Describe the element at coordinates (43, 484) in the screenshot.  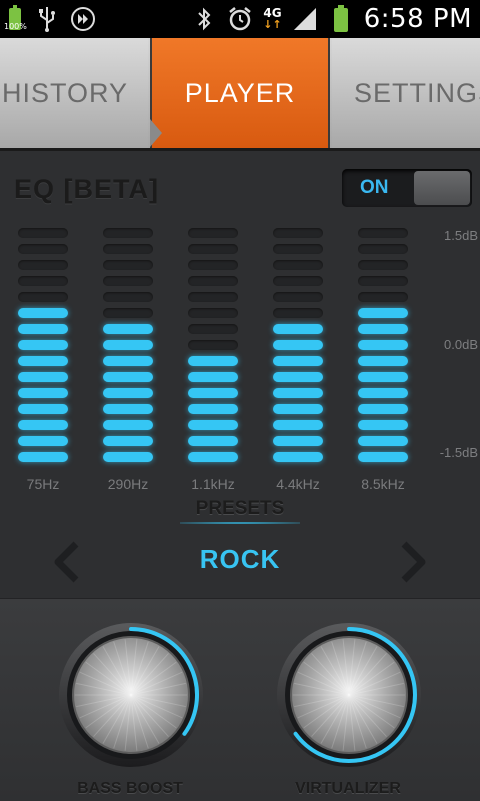
I see `freq-label: 75Hz` at that location.